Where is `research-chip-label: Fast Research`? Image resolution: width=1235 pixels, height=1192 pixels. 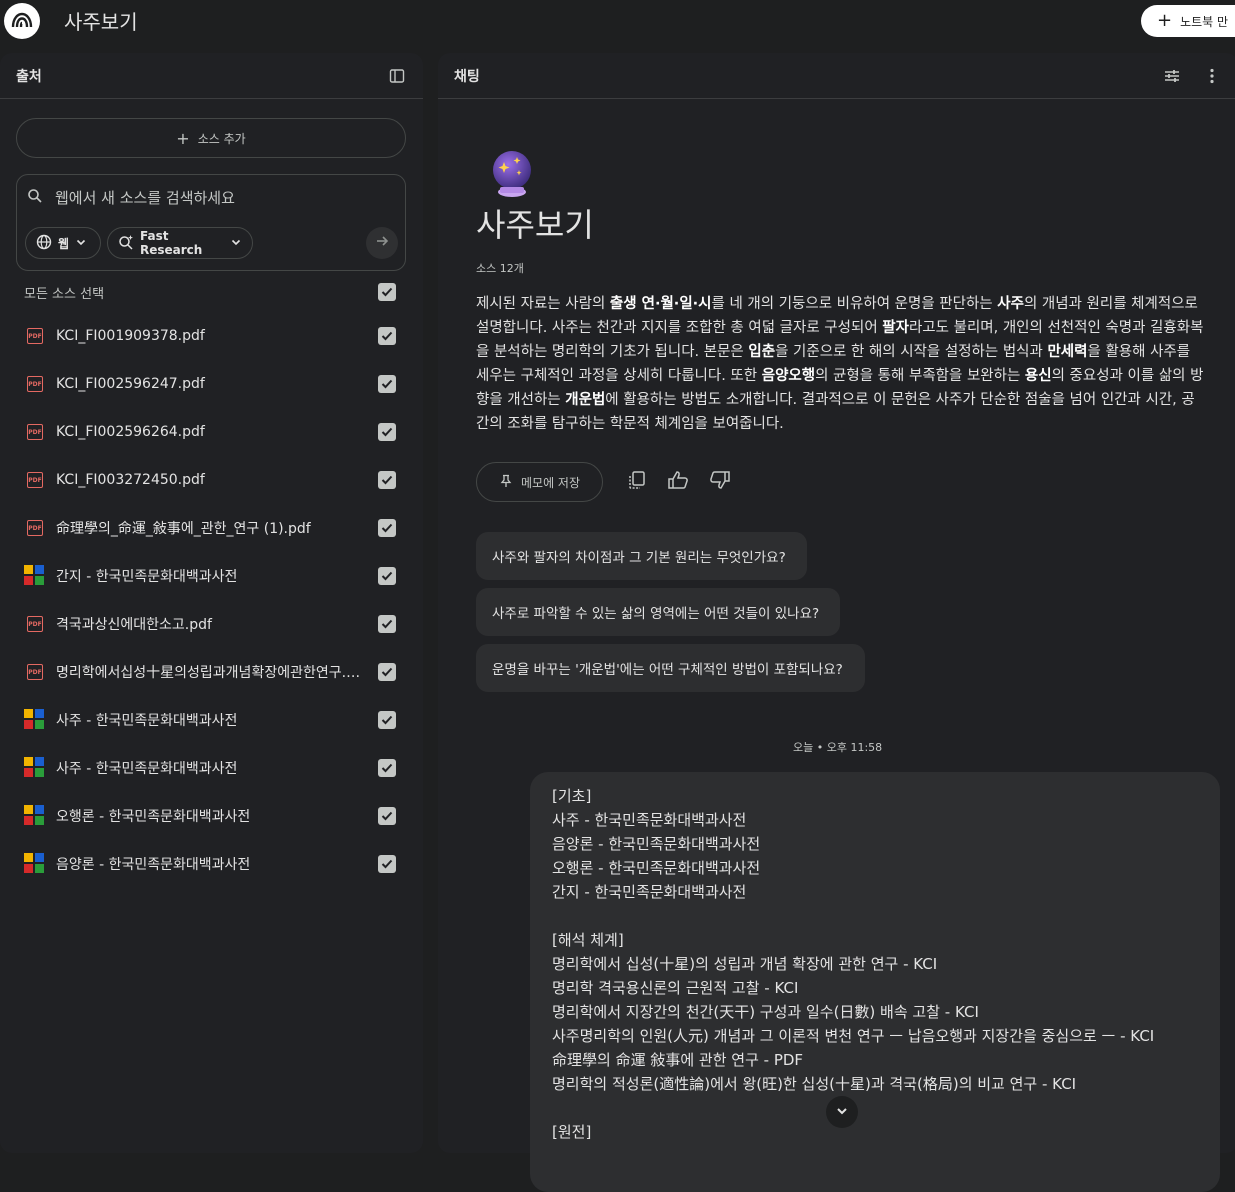
research-chip-label: Fast Research is located at coordinates (171, 243).